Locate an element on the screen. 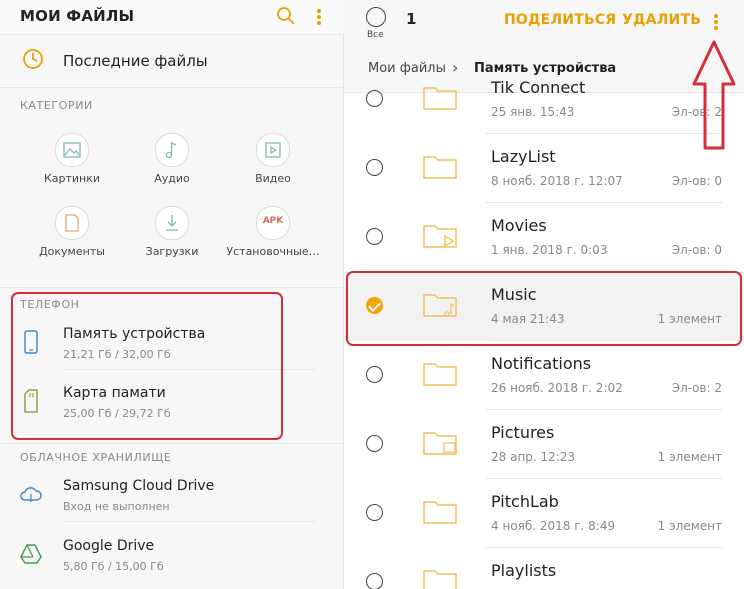  download-icon is located at coordinates (172, 223).